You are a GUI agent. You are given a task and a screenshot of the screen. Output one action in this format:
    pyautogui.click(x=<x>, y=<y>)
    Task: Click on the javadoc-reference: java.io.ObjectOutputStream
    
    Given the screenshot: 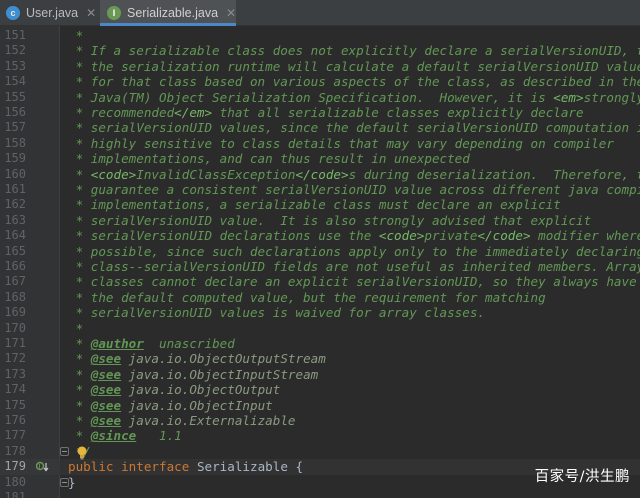 What is the action you would take?
    pyautogui.click(x=223, y=359)
    